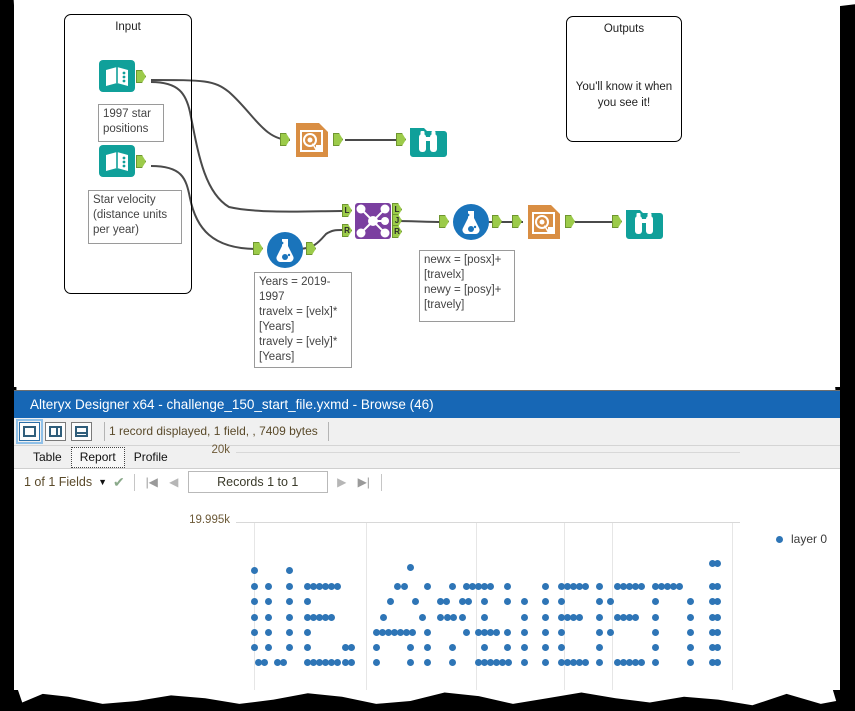 The width and height of the screenshot is (855, 711). Describe the element at coordinates (497, 221) in the screenshot. I see `formula-tool-2-output-port` at that location.